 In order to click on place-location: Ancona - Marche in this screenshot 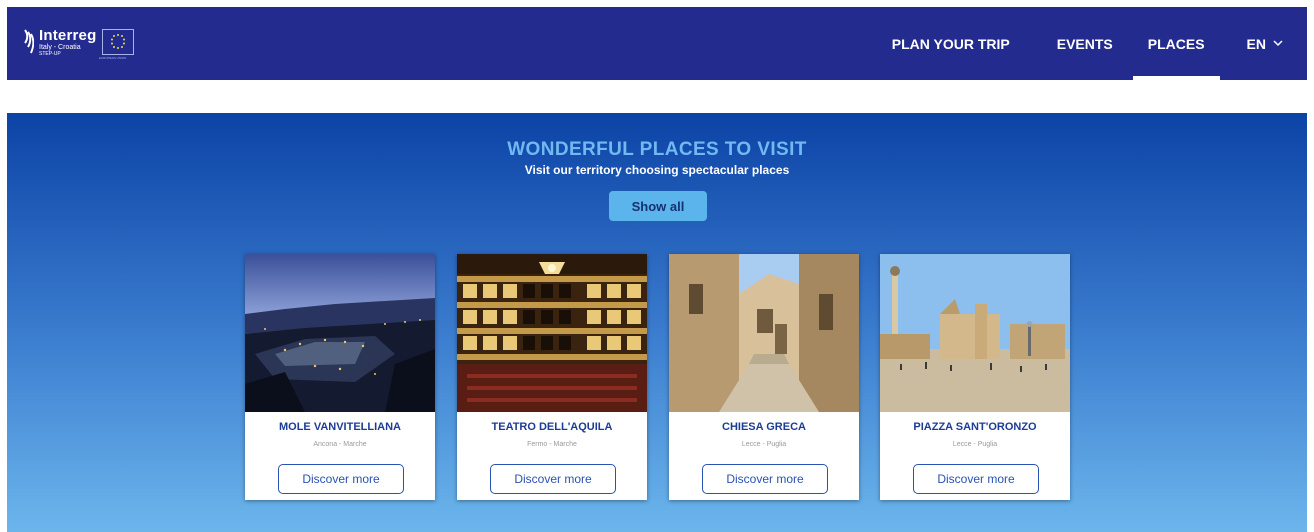, I will do `click(340, 444)`.